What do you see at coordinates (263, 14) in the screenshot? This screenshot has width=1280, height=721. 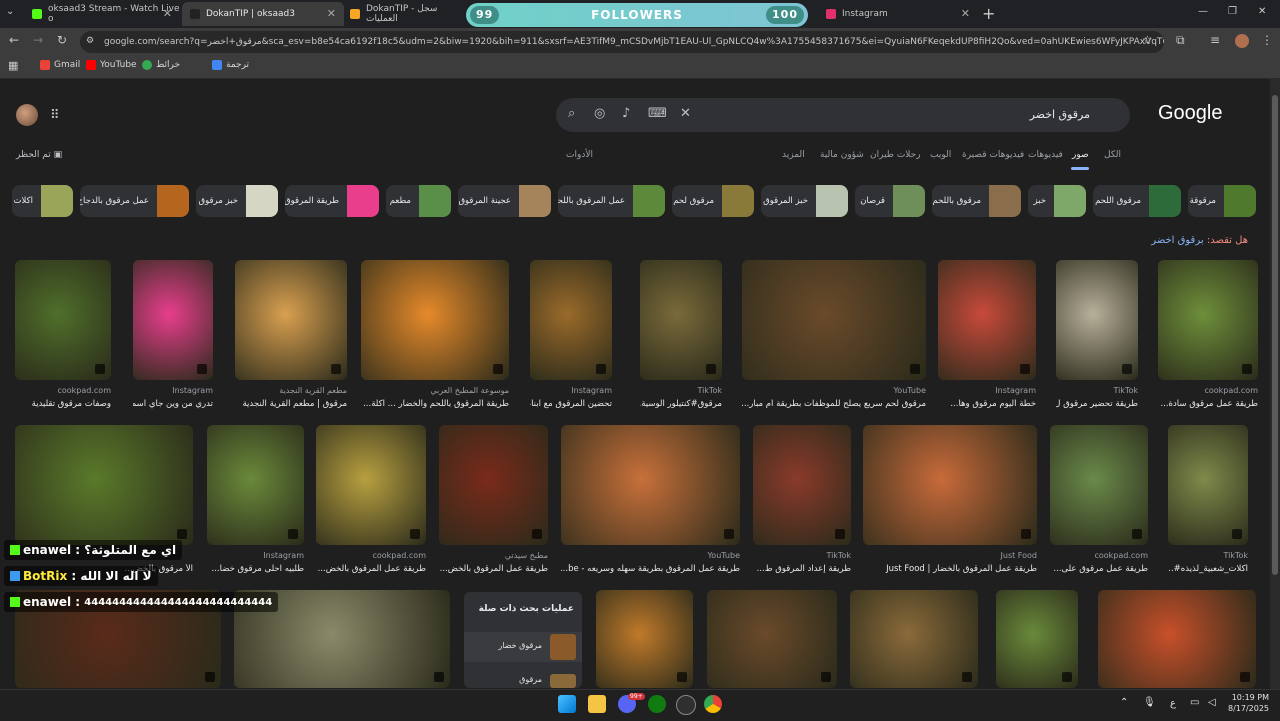 I see `tab-dokantip-oksaad3: DokanTIP | oksaad3 ✕` at bounding box center [263, 14].